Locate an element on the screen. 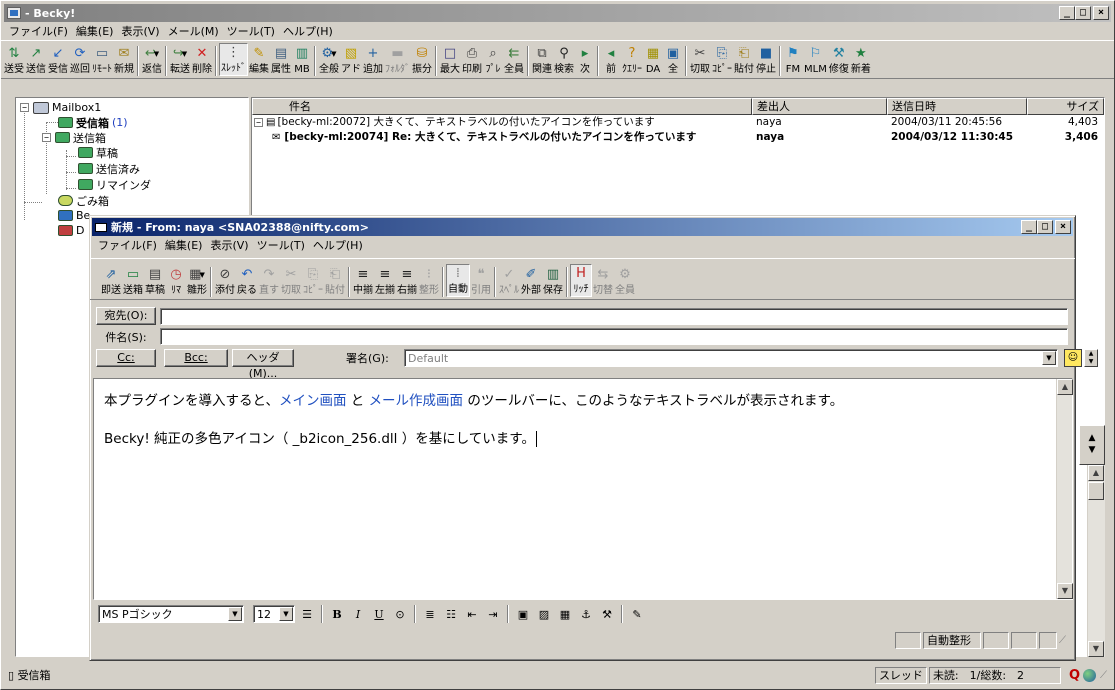 This screenshot has height=690, width=1115. close-button: × is located at coordinates (1101, 13).